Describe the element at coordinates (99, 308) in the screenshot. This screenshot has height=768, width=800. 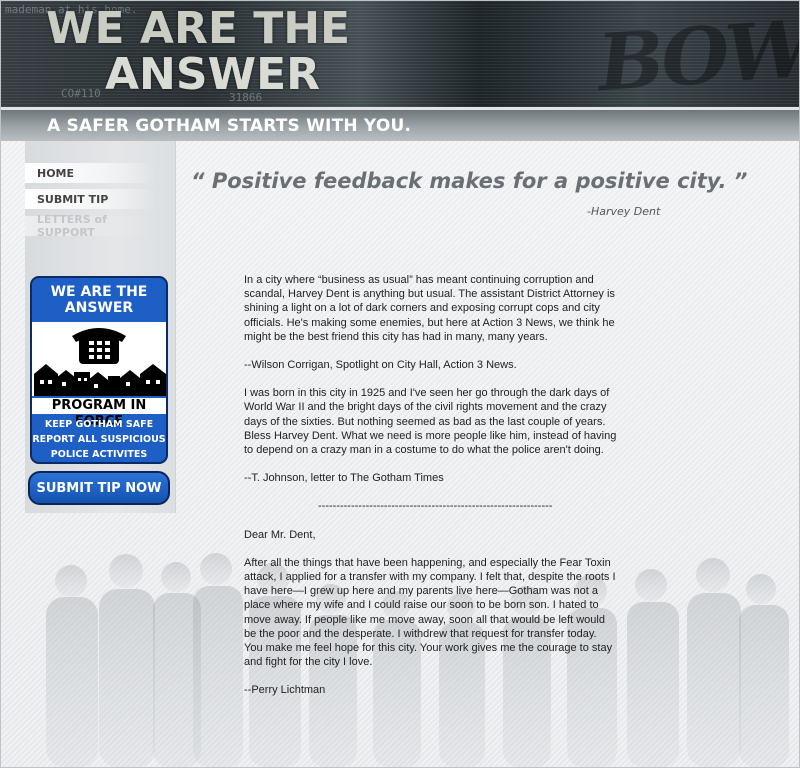
I see `badge-title-line2: ANSWER` at that location.